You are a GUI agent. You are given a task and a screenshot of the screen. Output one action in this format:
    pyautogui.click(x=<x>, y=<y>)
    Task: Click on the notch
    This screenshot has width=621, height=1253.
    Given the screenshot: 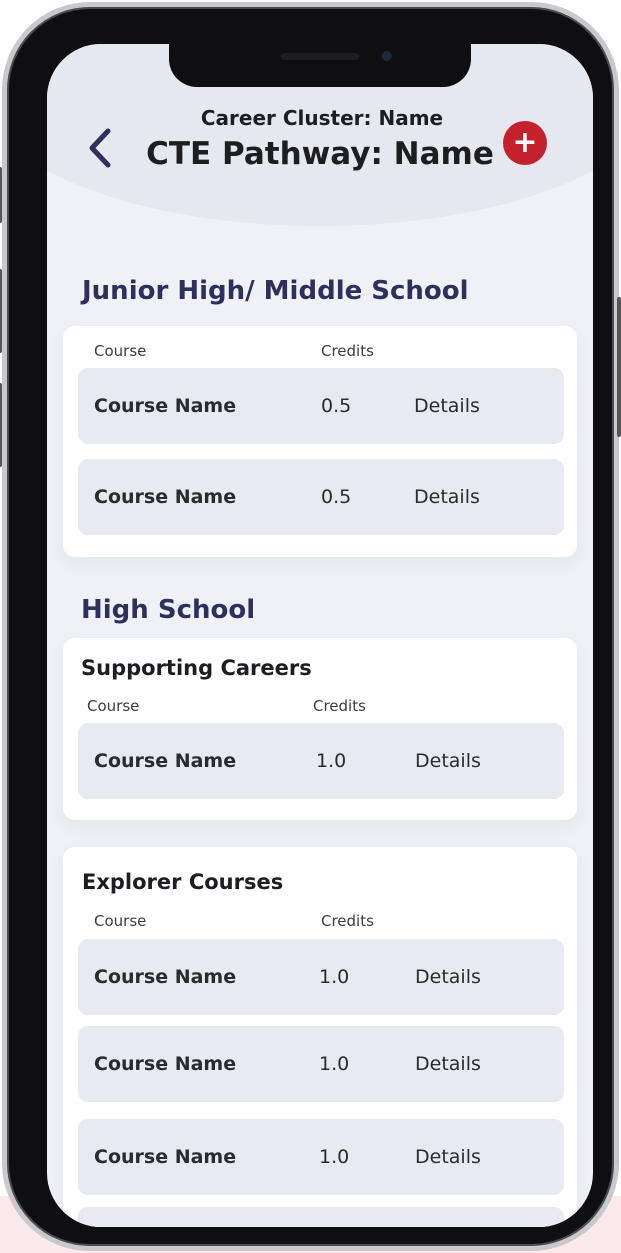 What is the action you would take?
    pyautogui.click(x=320, y=65)
    